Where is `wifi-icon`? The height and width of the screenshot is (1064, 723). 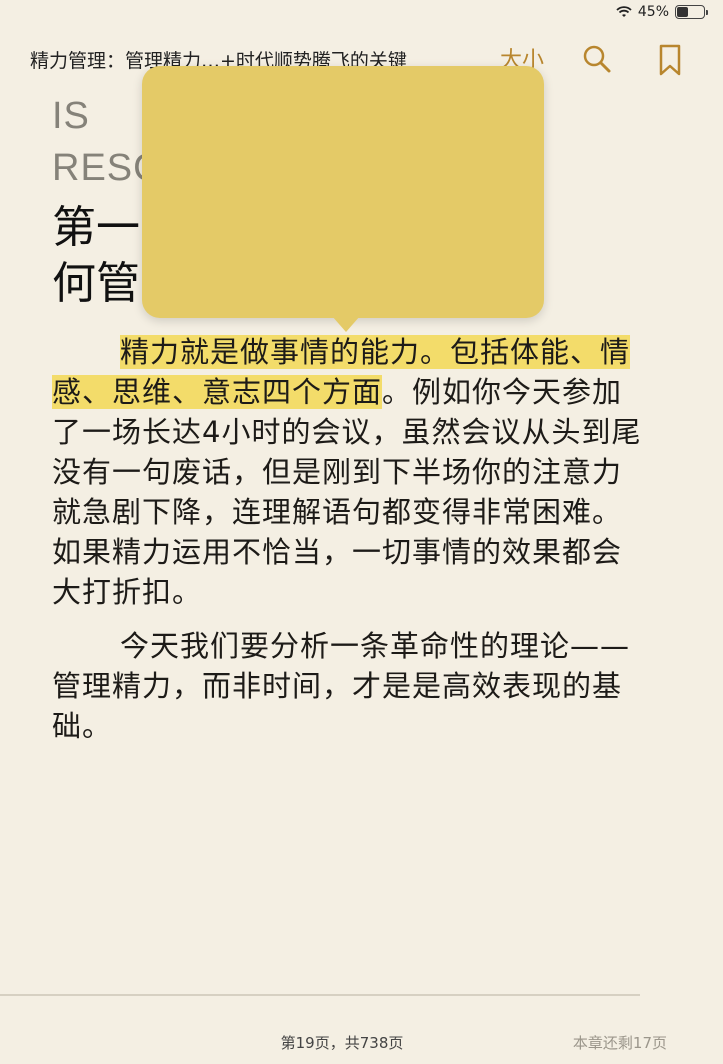
wifi-icon is located at coordinates (624, 11).